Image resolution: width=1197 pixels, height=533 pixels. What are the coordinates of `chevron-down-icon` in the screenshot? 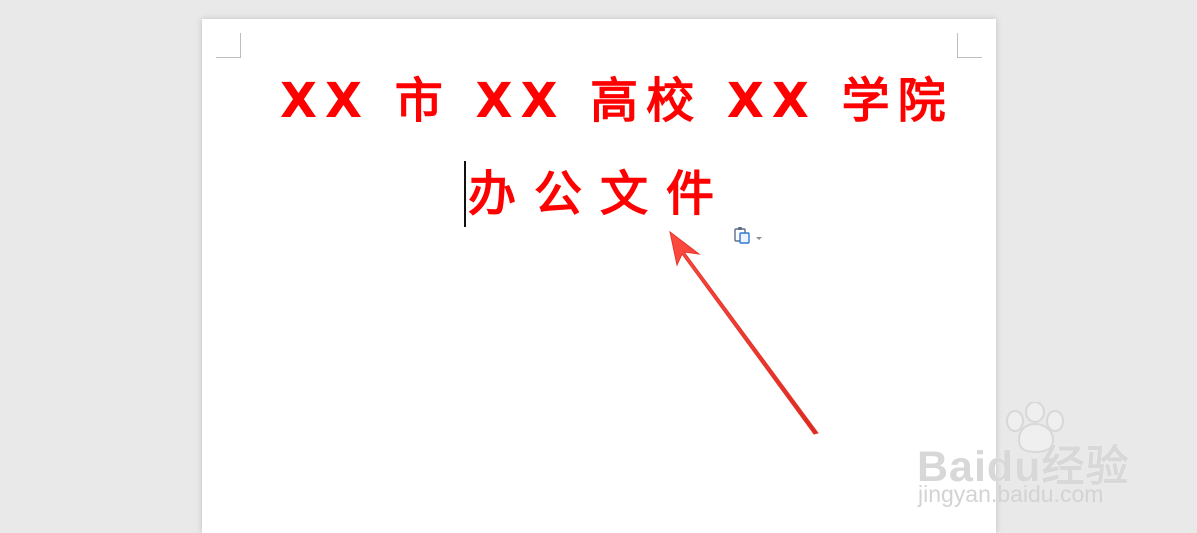 It's located at (759, 238).